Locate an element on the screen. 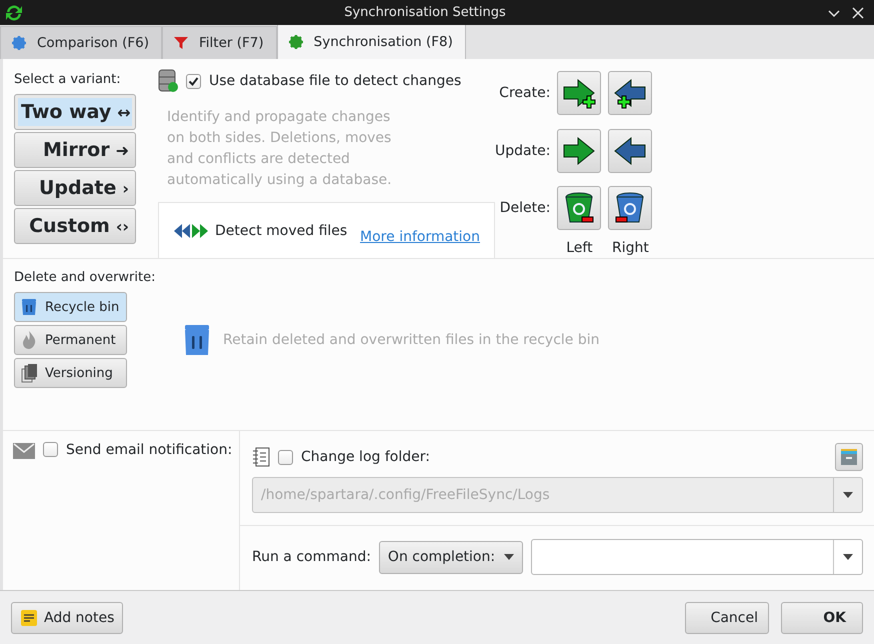 Image resolution: width=874 pixels, height=644 pixels. variant-label: Select a variant: is located at coordinates (68, 79).